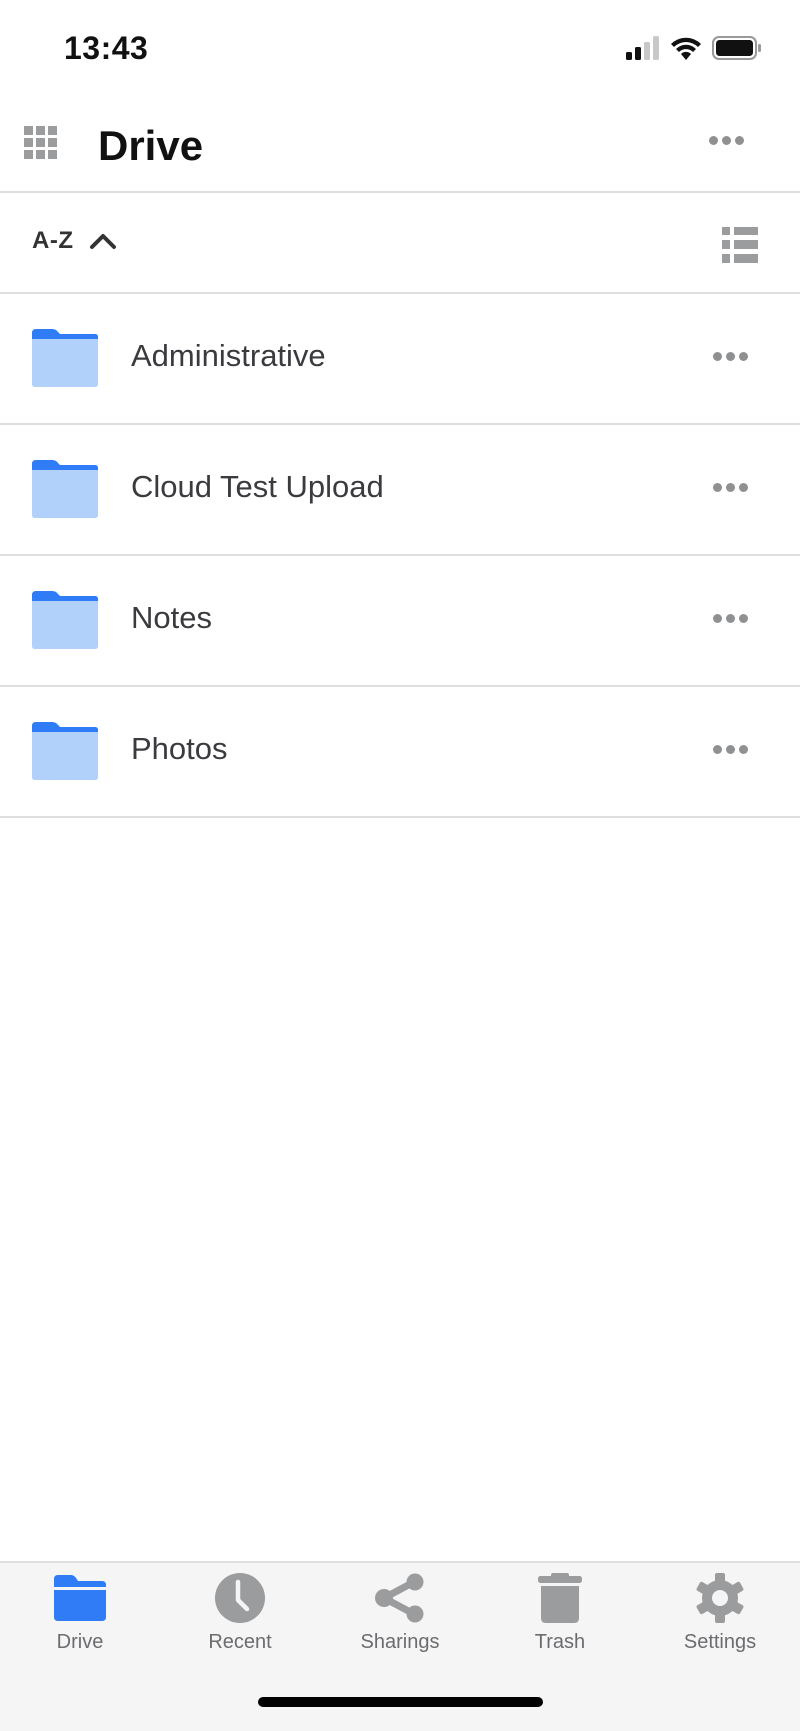 Image resolution: width=800 pixels, height=1731 pixels. Describe the element at coordinates (400, 243) in the screenshot. I see `sort-bar: A-Z` at that location.